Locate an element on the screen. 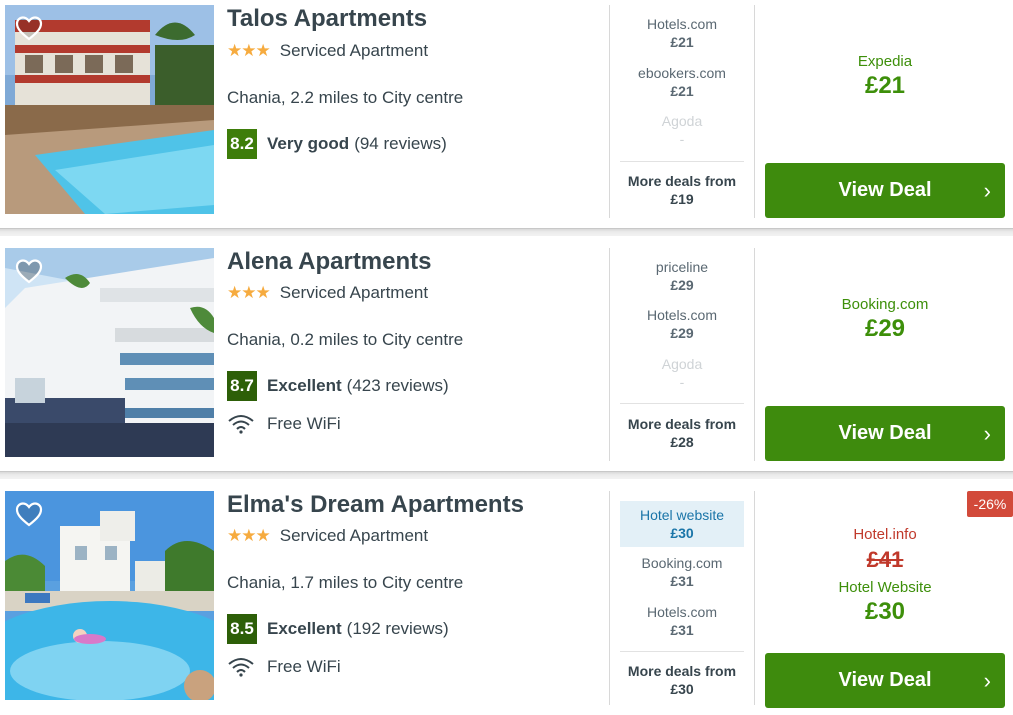  best-deal-price: £29 is located at coordinates (885, 328).